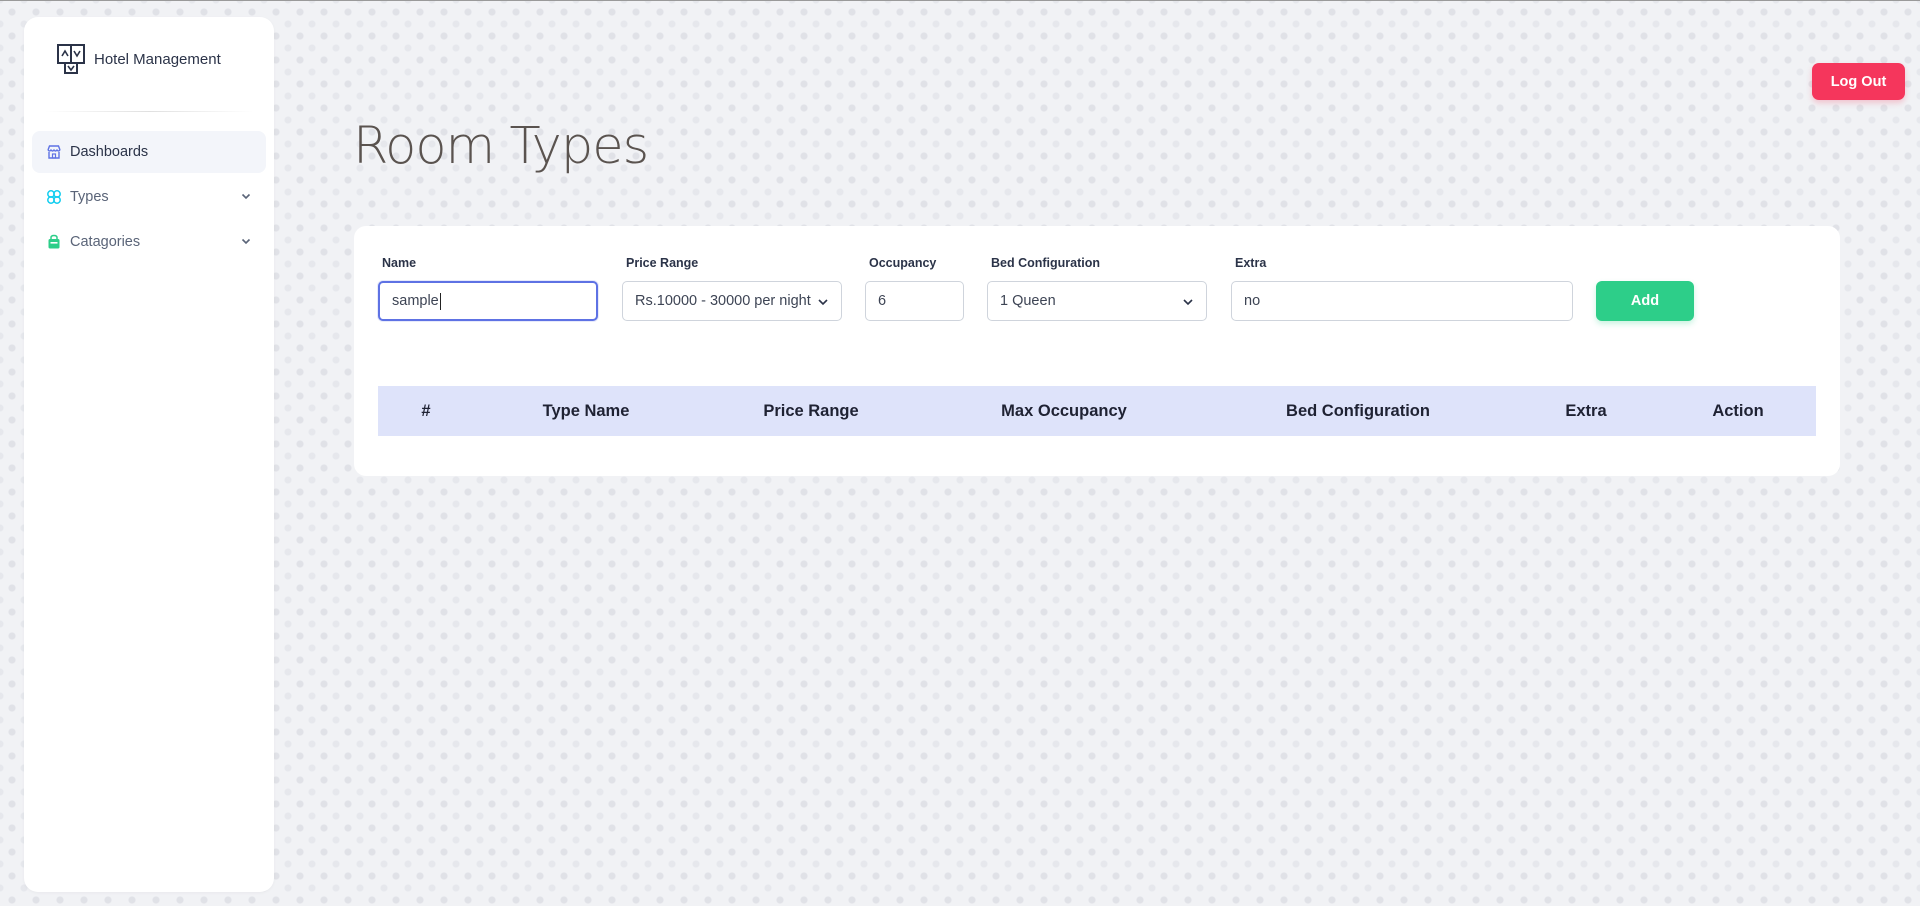 The image size is (1920, 906). Describe the element at coordinates (415, 301) in the screenshot. I see `name-input-value: sample` at that location.